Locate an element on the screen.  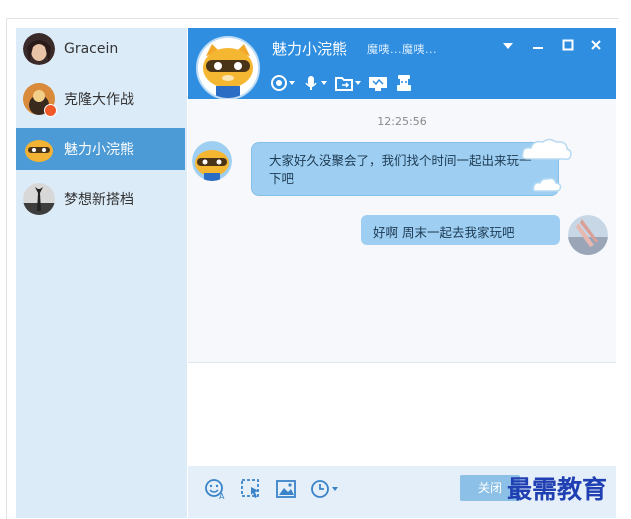
contact-item-dream-partner: 梦想新搭档 is located at coordinates (100, 199).